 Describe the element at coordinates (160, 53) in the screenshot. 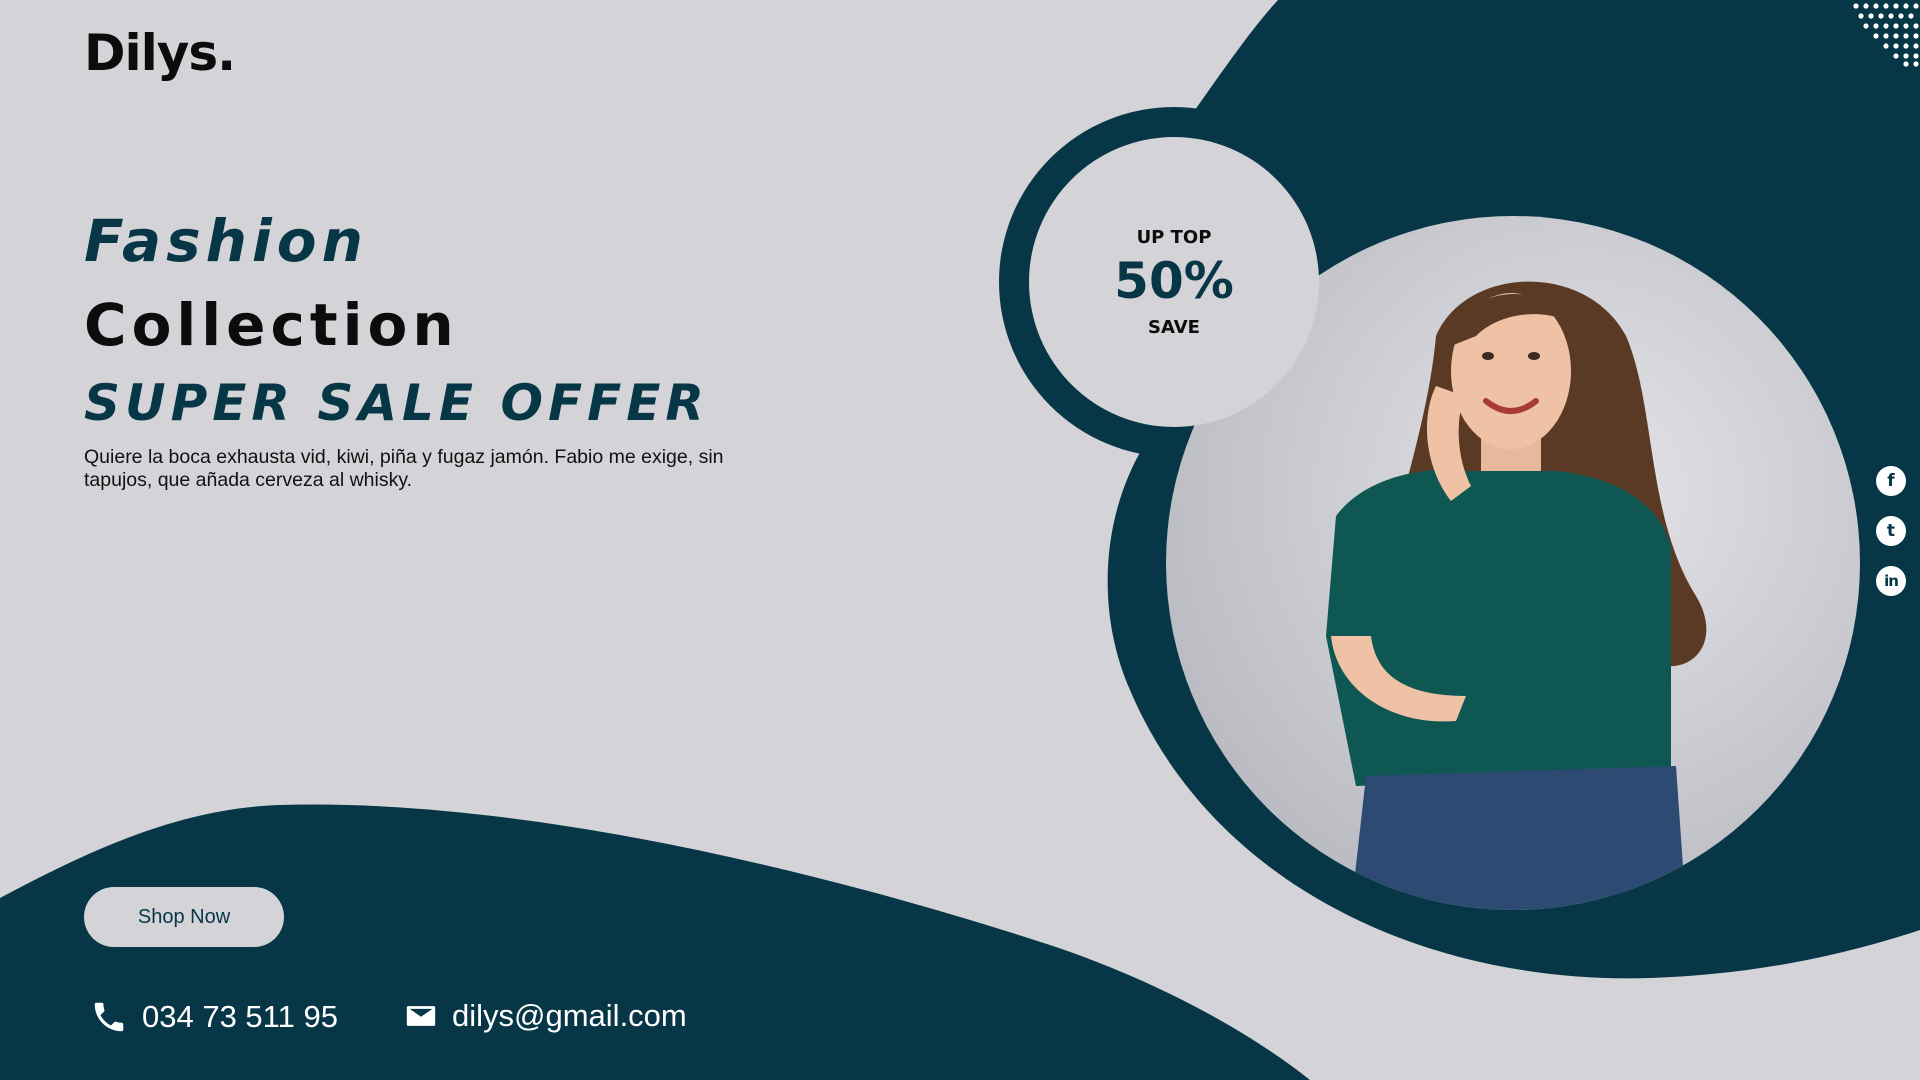

I see `brand-logo: Dilys.` at that location.